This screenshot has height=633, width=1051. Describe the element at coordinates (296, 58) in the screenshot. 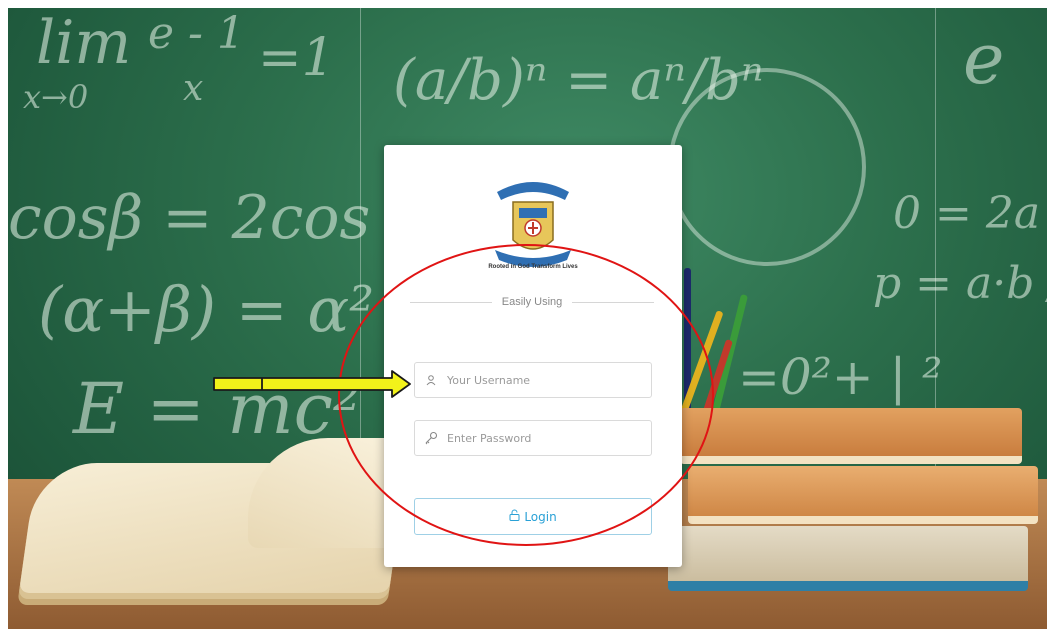

I see `chalk-formula: =1` at that location.